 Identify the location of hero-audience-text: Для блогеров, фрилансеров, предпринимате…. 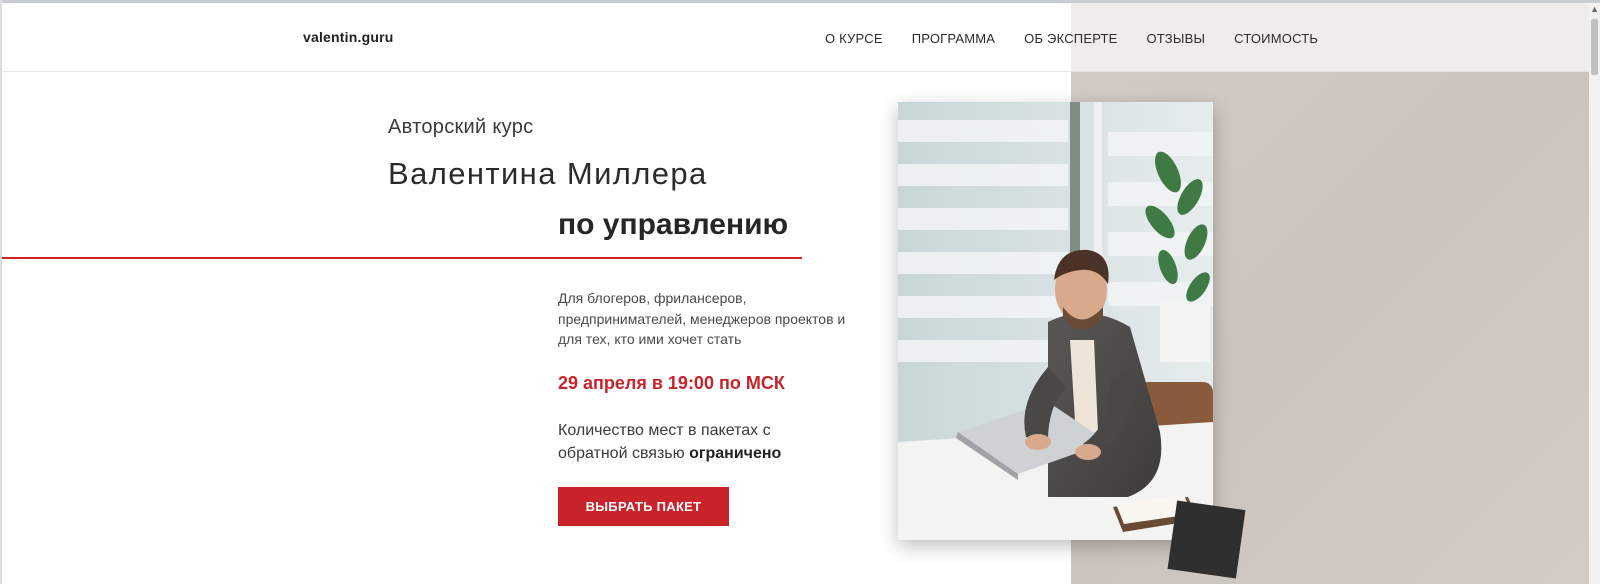
(702, 318).